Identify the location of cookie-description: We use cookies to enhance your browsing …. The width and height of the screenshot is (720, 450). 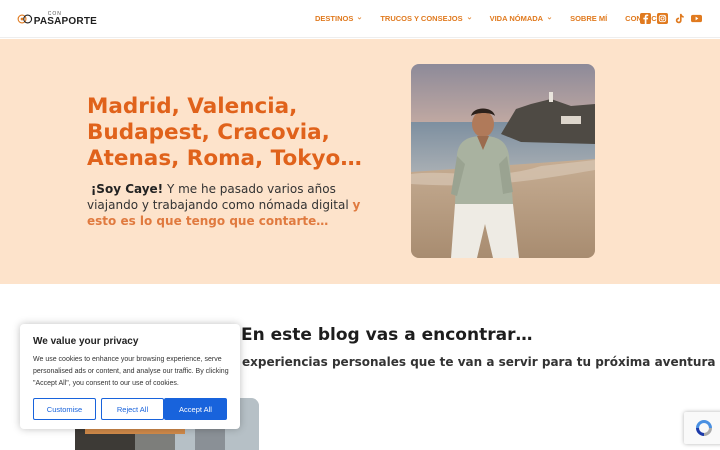
(131, 371).